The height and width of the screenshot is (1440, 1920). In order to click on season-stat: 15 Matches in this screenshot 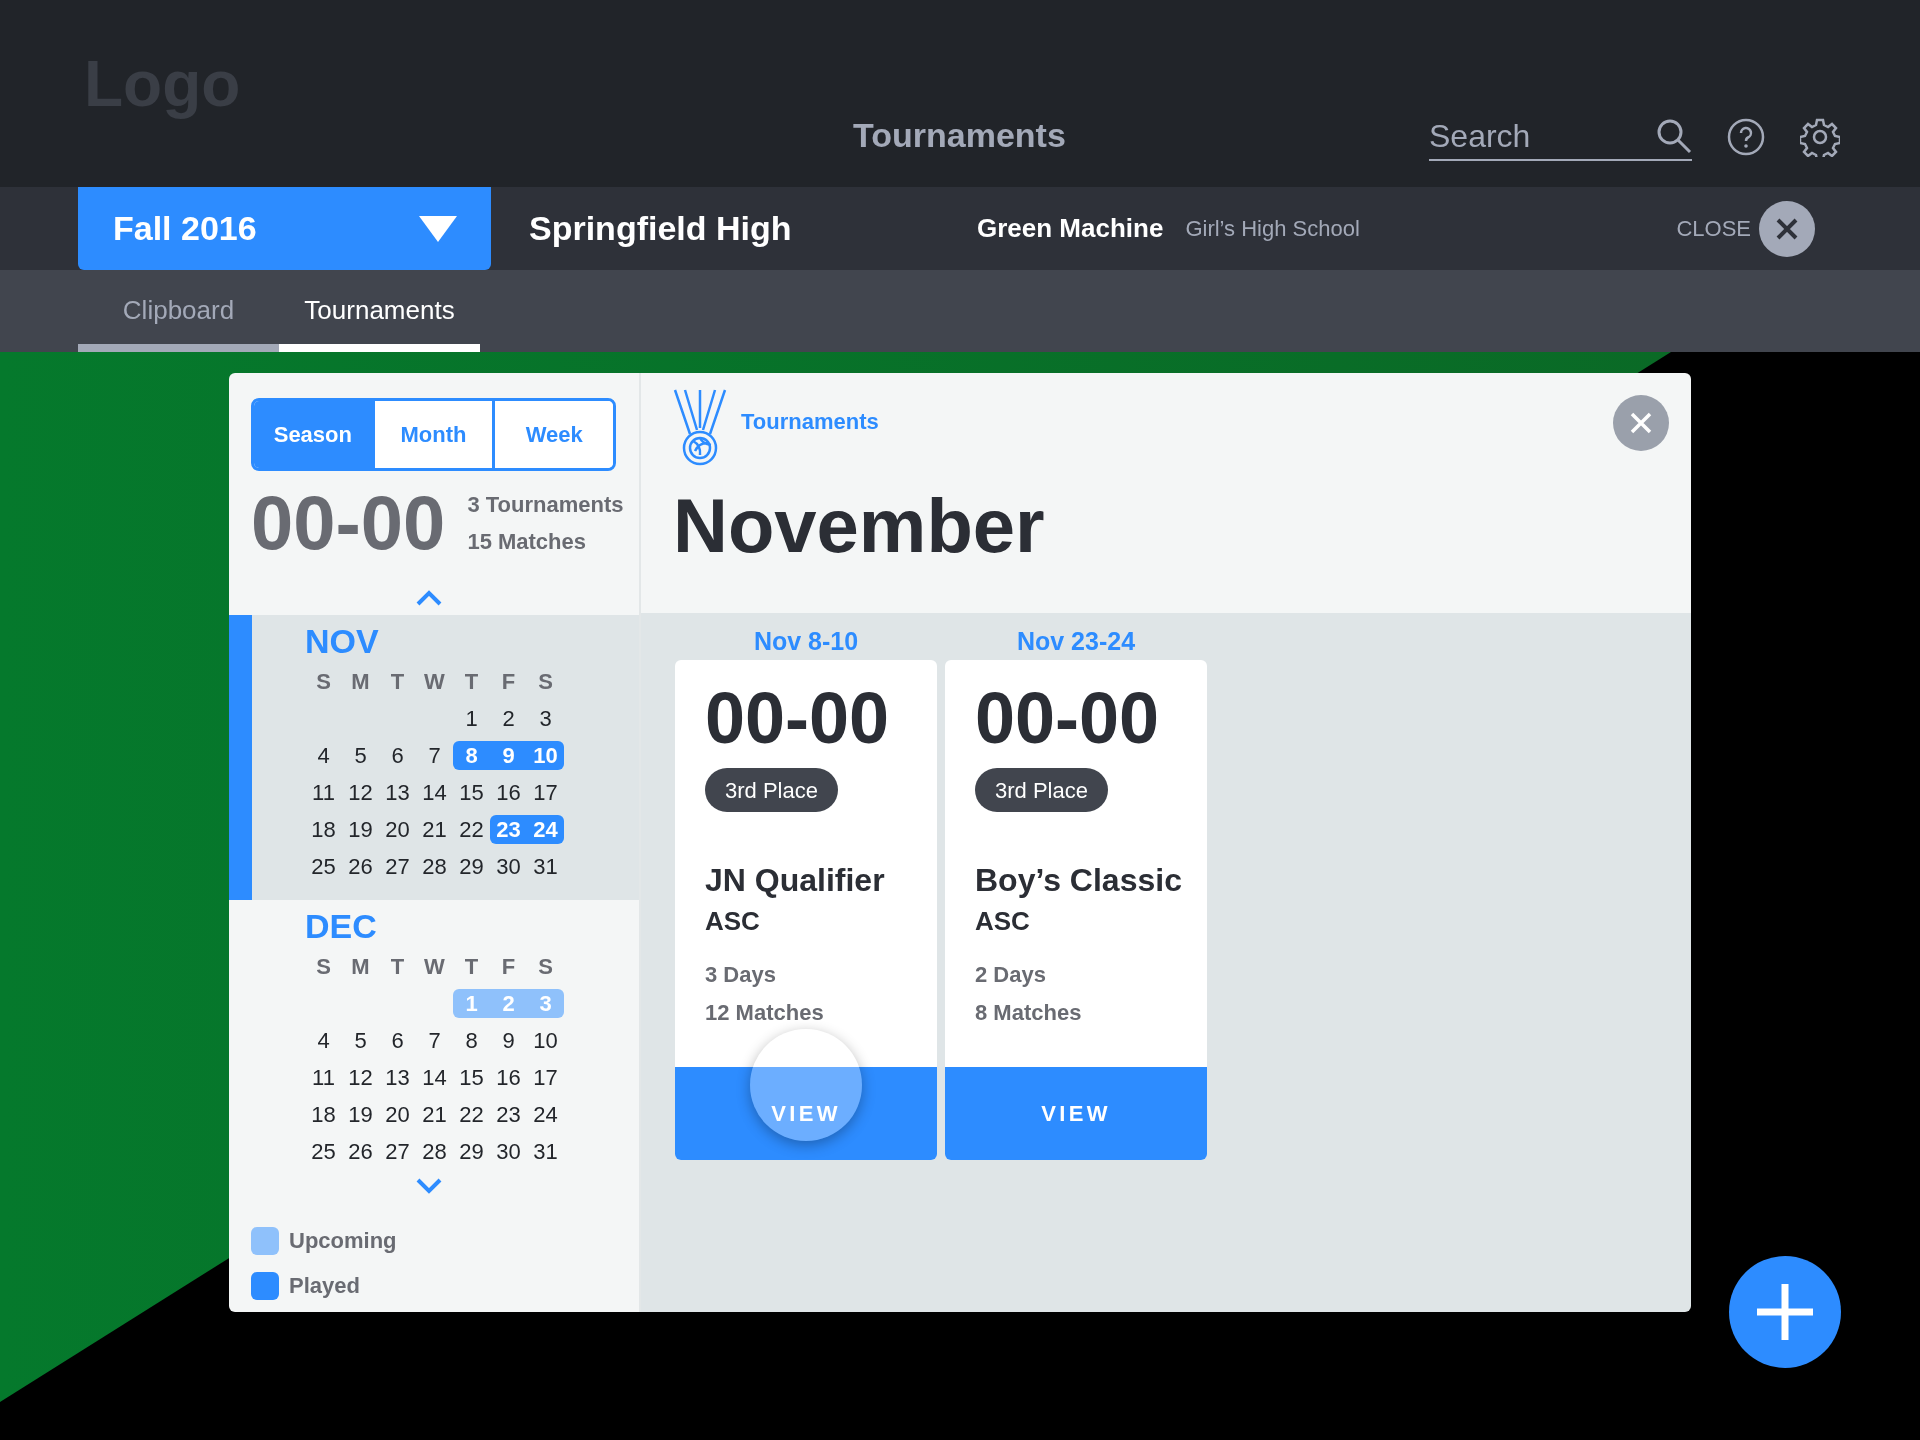, I will do `click(527, 542)`.